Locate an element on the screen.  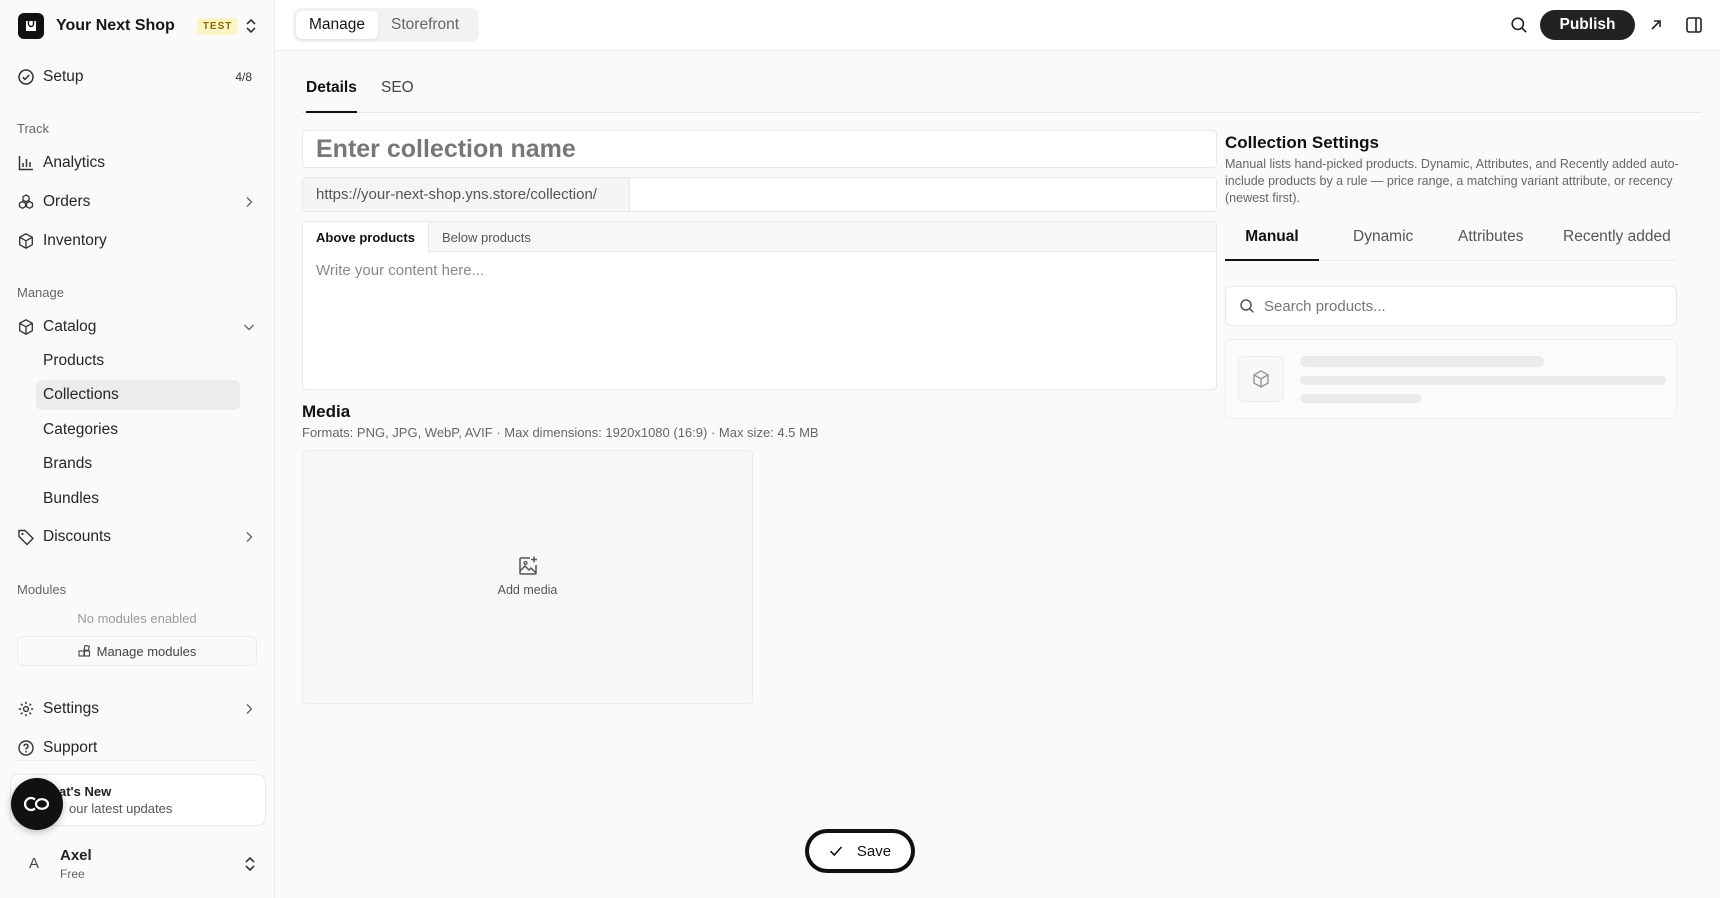
add-media-button: Add media is located at coordinates (527, 576).